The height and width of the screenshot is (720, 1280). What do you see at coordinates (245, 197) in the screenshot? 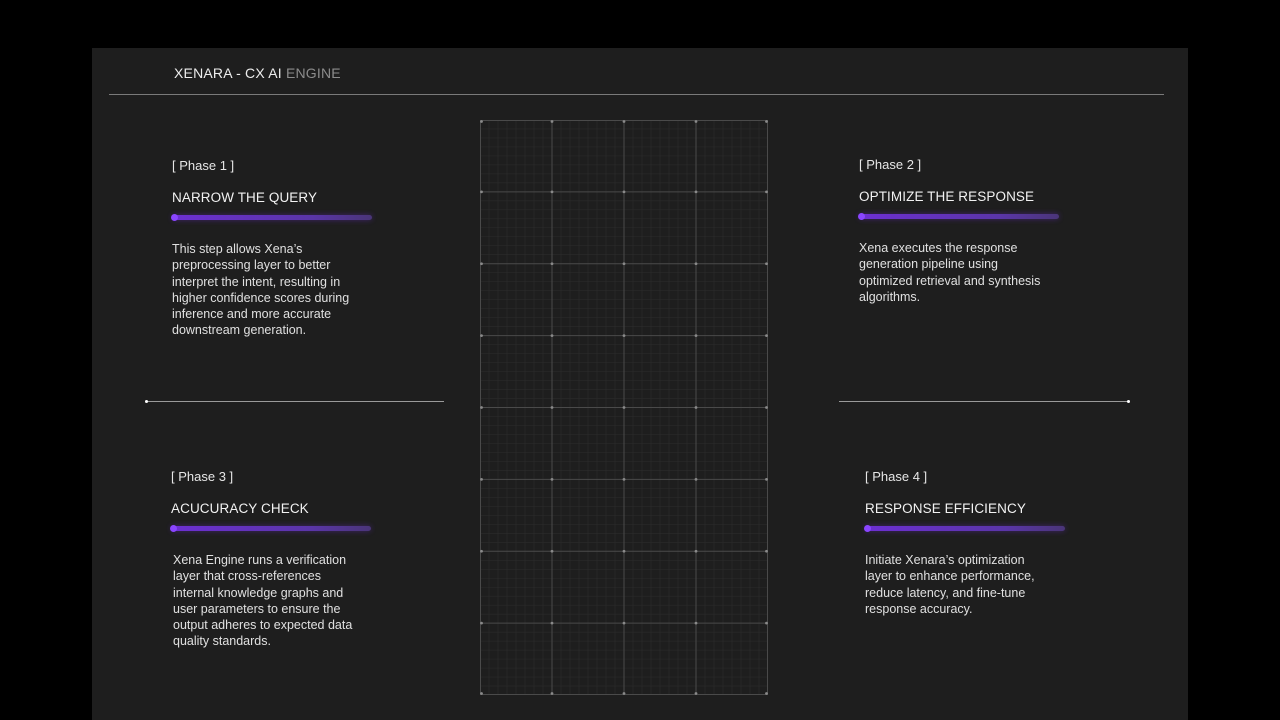
I see `phase-1-title: NARROW THE QUERY` at bounding box center [245, 197].